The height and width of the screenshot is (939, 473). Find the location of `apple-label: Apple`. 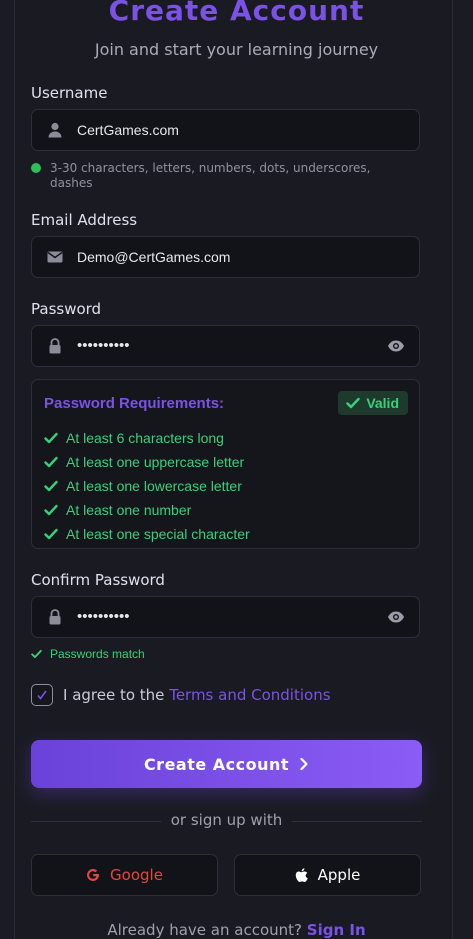

apple-label: Apple is located at coordinates (339, 875).